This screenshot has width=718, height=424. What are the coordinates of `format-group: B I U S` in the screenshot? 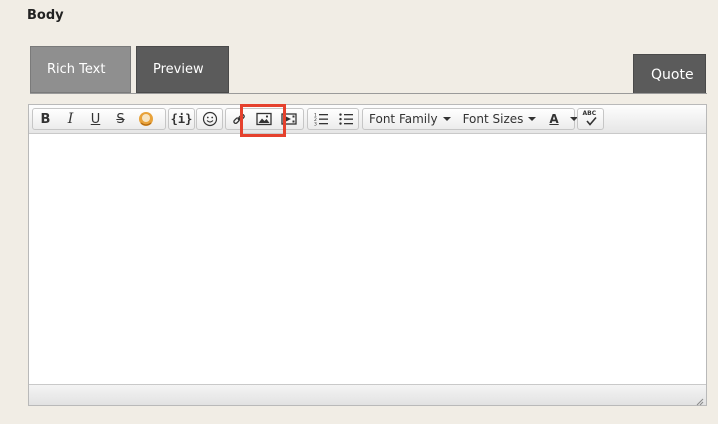 It's located at (99, 119).